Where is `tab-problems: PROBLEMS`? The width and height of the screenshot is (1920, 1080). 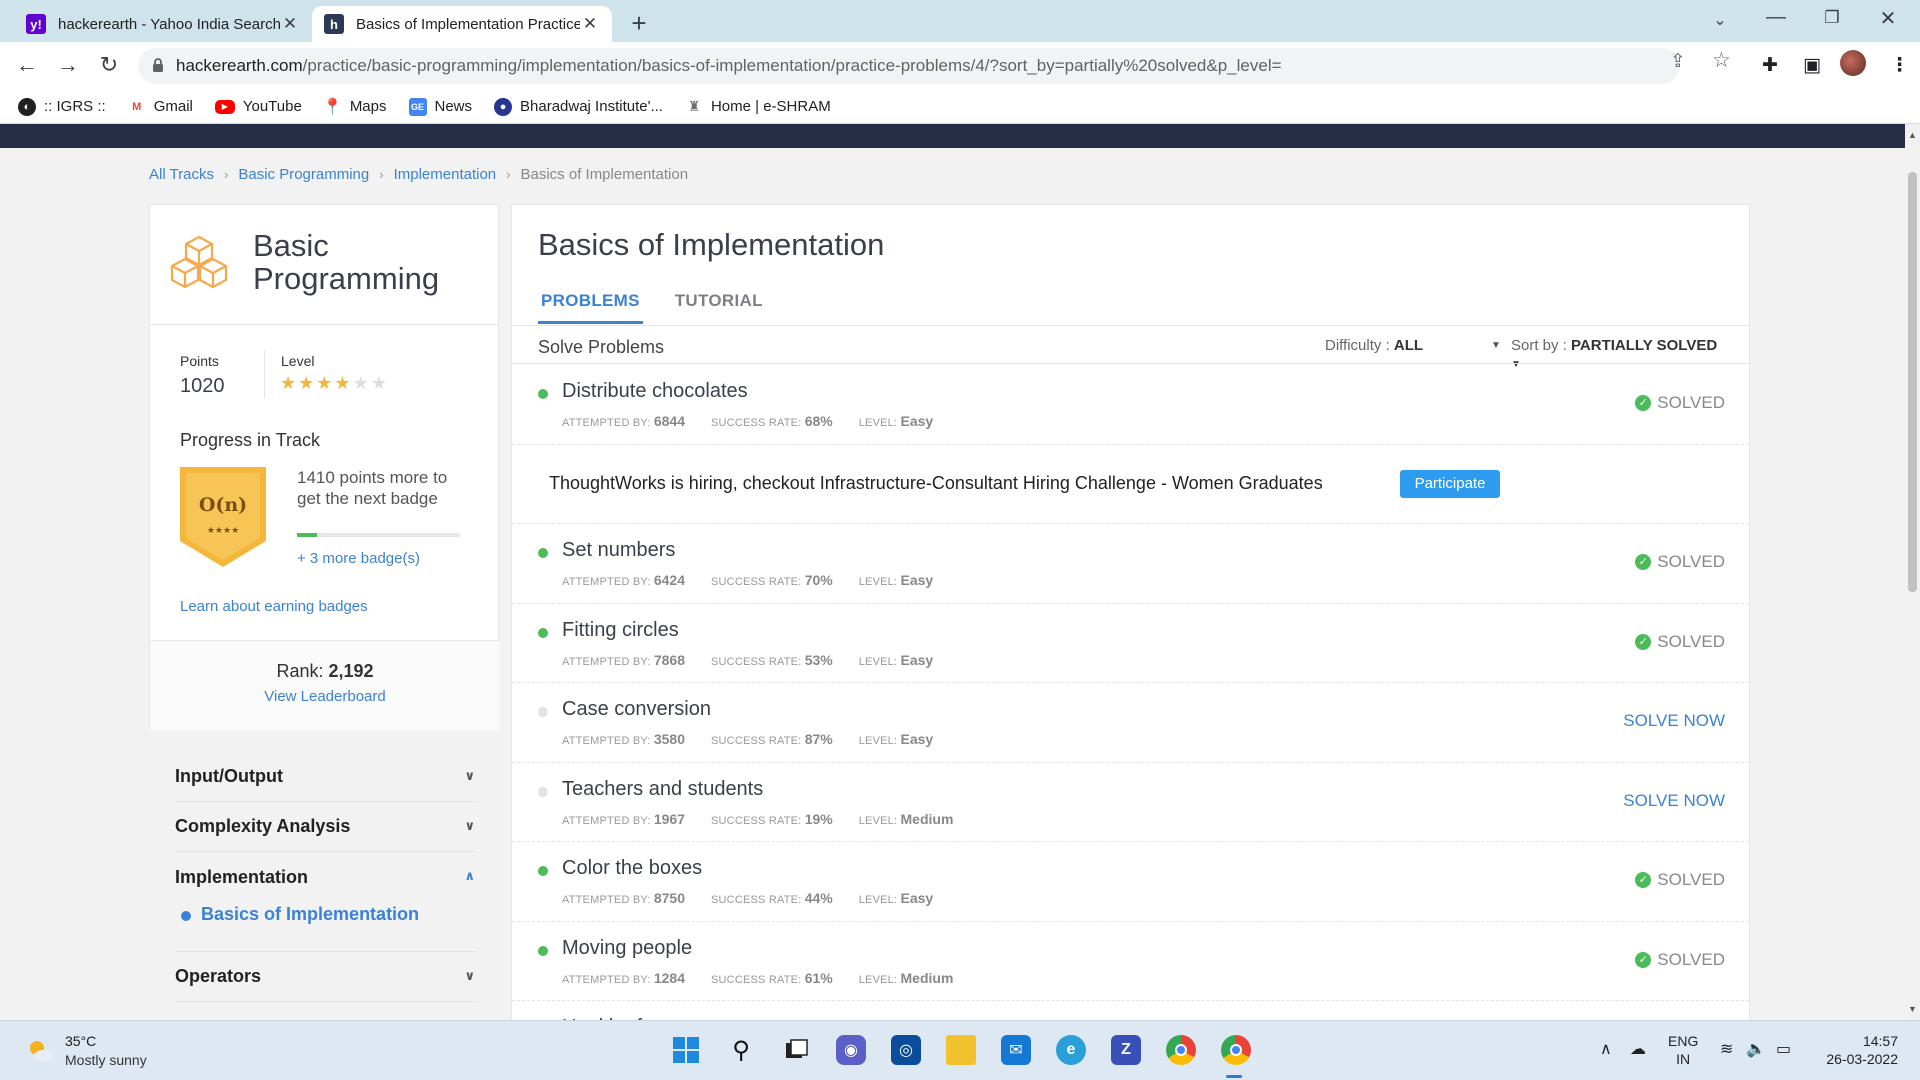
tab-problems: PROBLEMS is located at coordinates (590, 307).